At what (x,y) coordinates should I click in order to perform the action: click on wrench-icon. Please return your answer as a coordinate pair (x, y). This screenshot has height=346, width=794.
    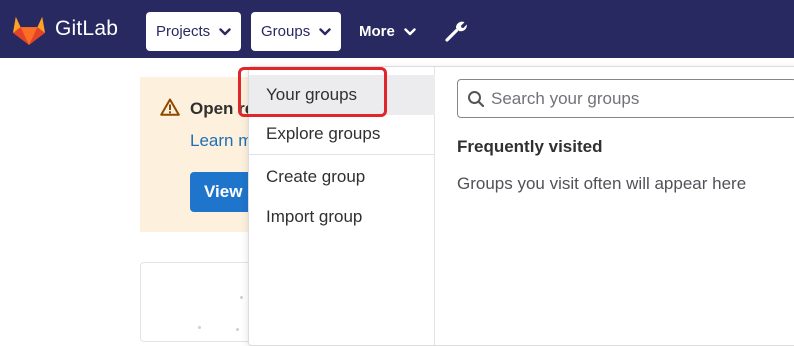
    Looking at the image, I should click on (456, 31).